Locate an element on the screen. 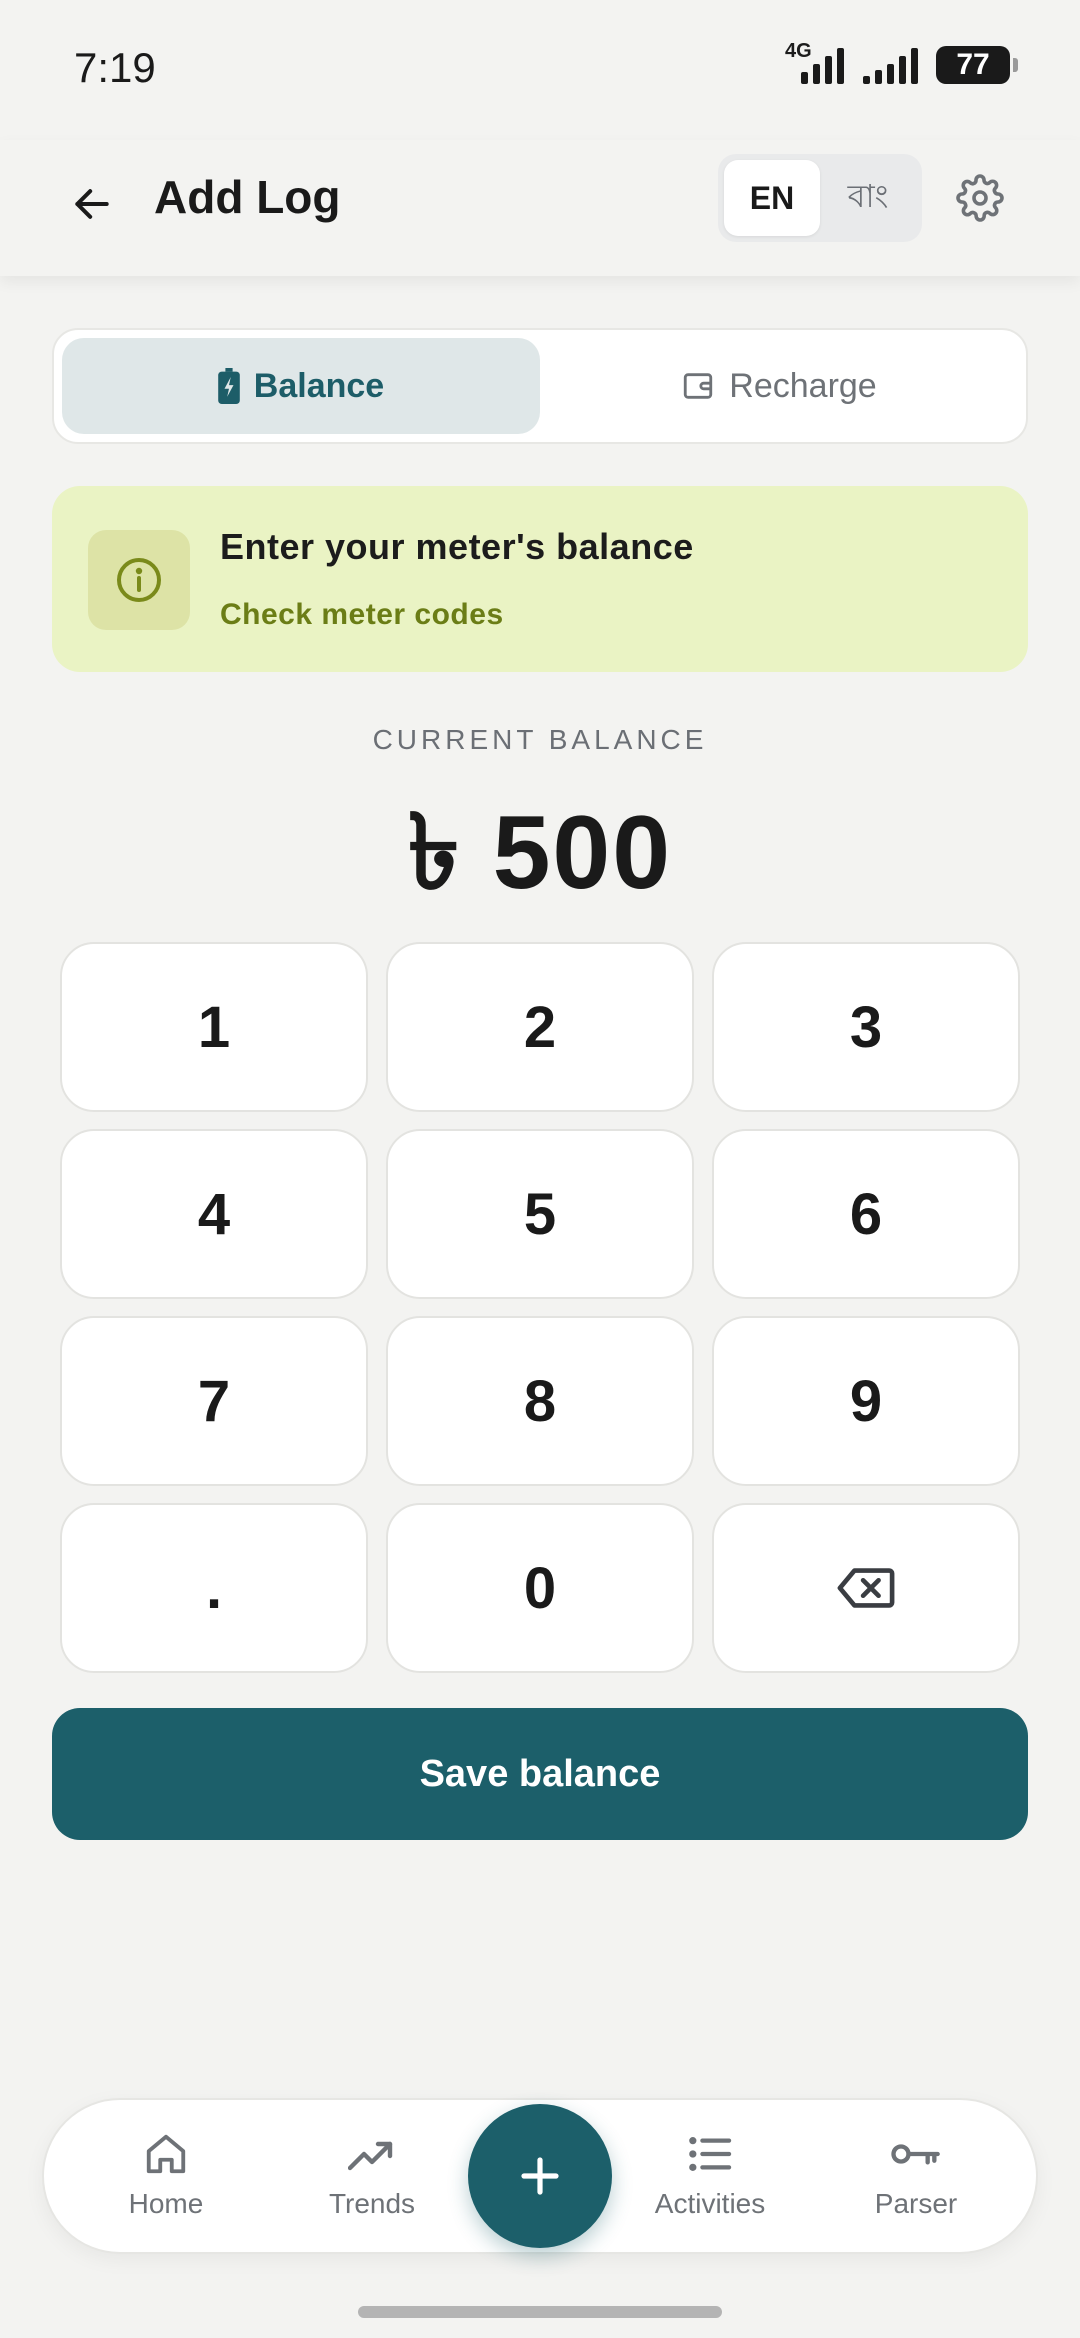 Image resolution: width=1080 pixels, height=2338 pixels. back-button is located at coordinates (92, 204).